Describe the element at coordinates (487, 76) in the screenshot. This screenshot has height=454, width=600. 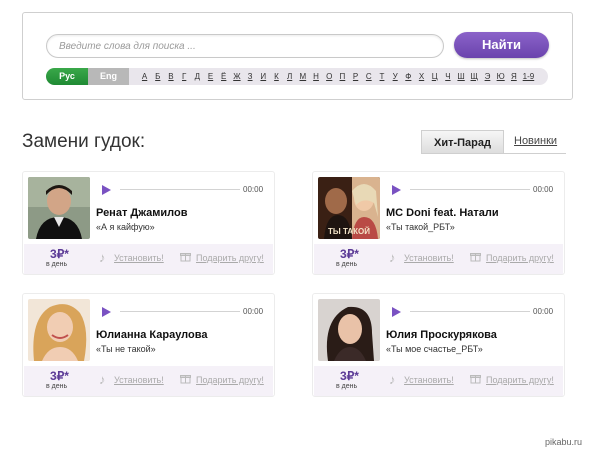
I see `alphabet-letter-link: Э` at that location.